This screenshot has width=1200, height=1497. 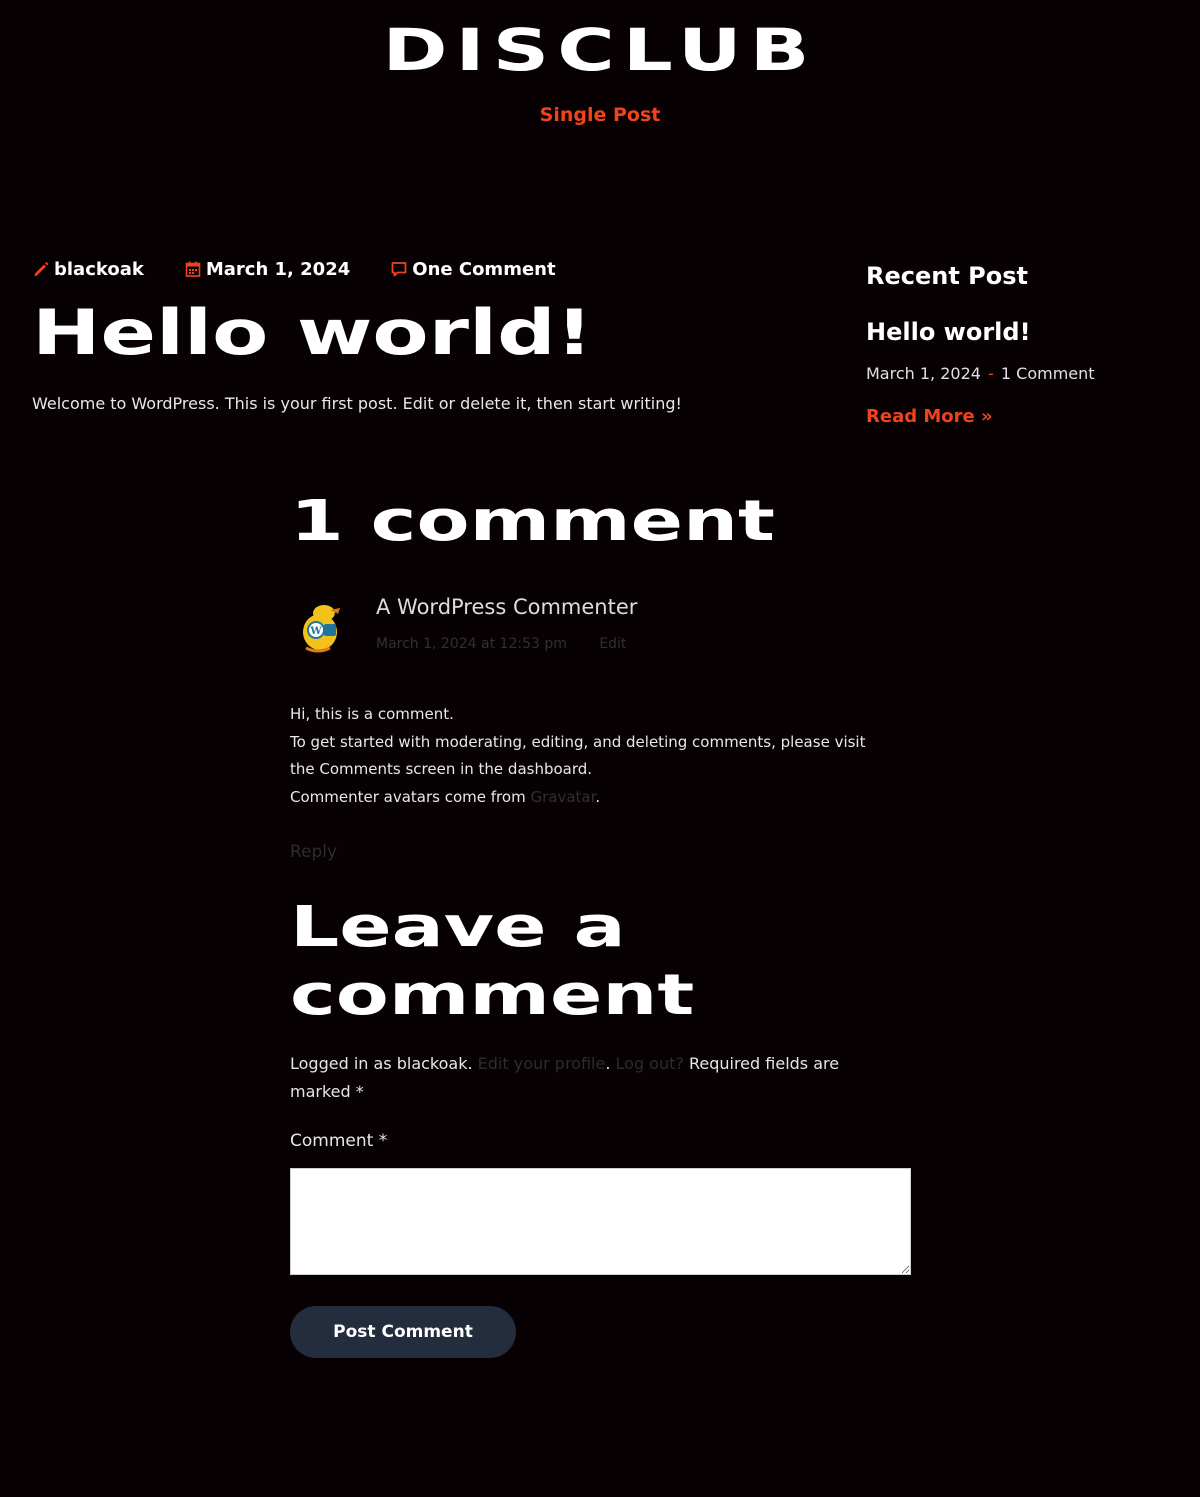 What do you see at coordinates (339, 1141) in the screenshot?
I see `comment-field-label: Comment *` at bounding box center [339, 1141].